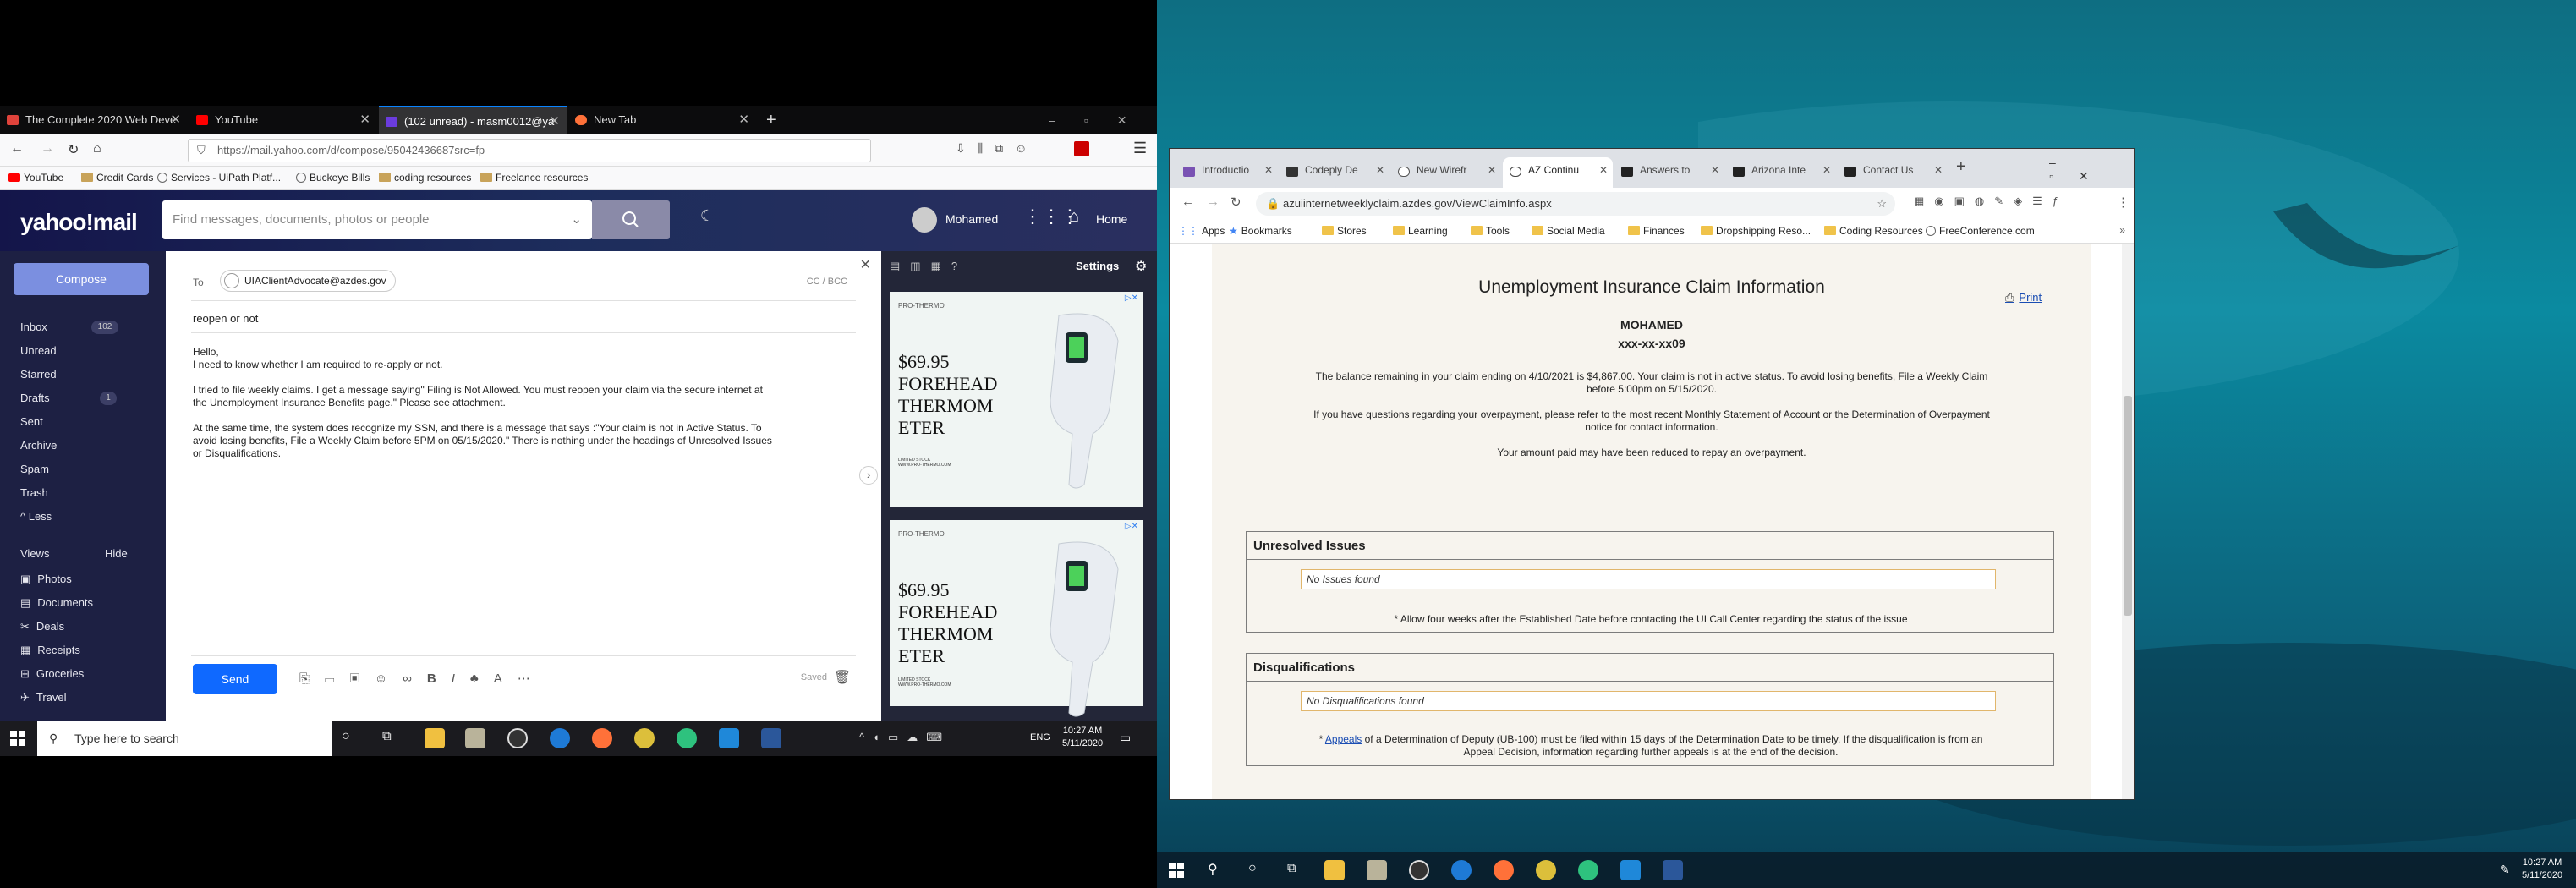  I want to click on view-receipts: ▦ Receipts, so click(50, 650).